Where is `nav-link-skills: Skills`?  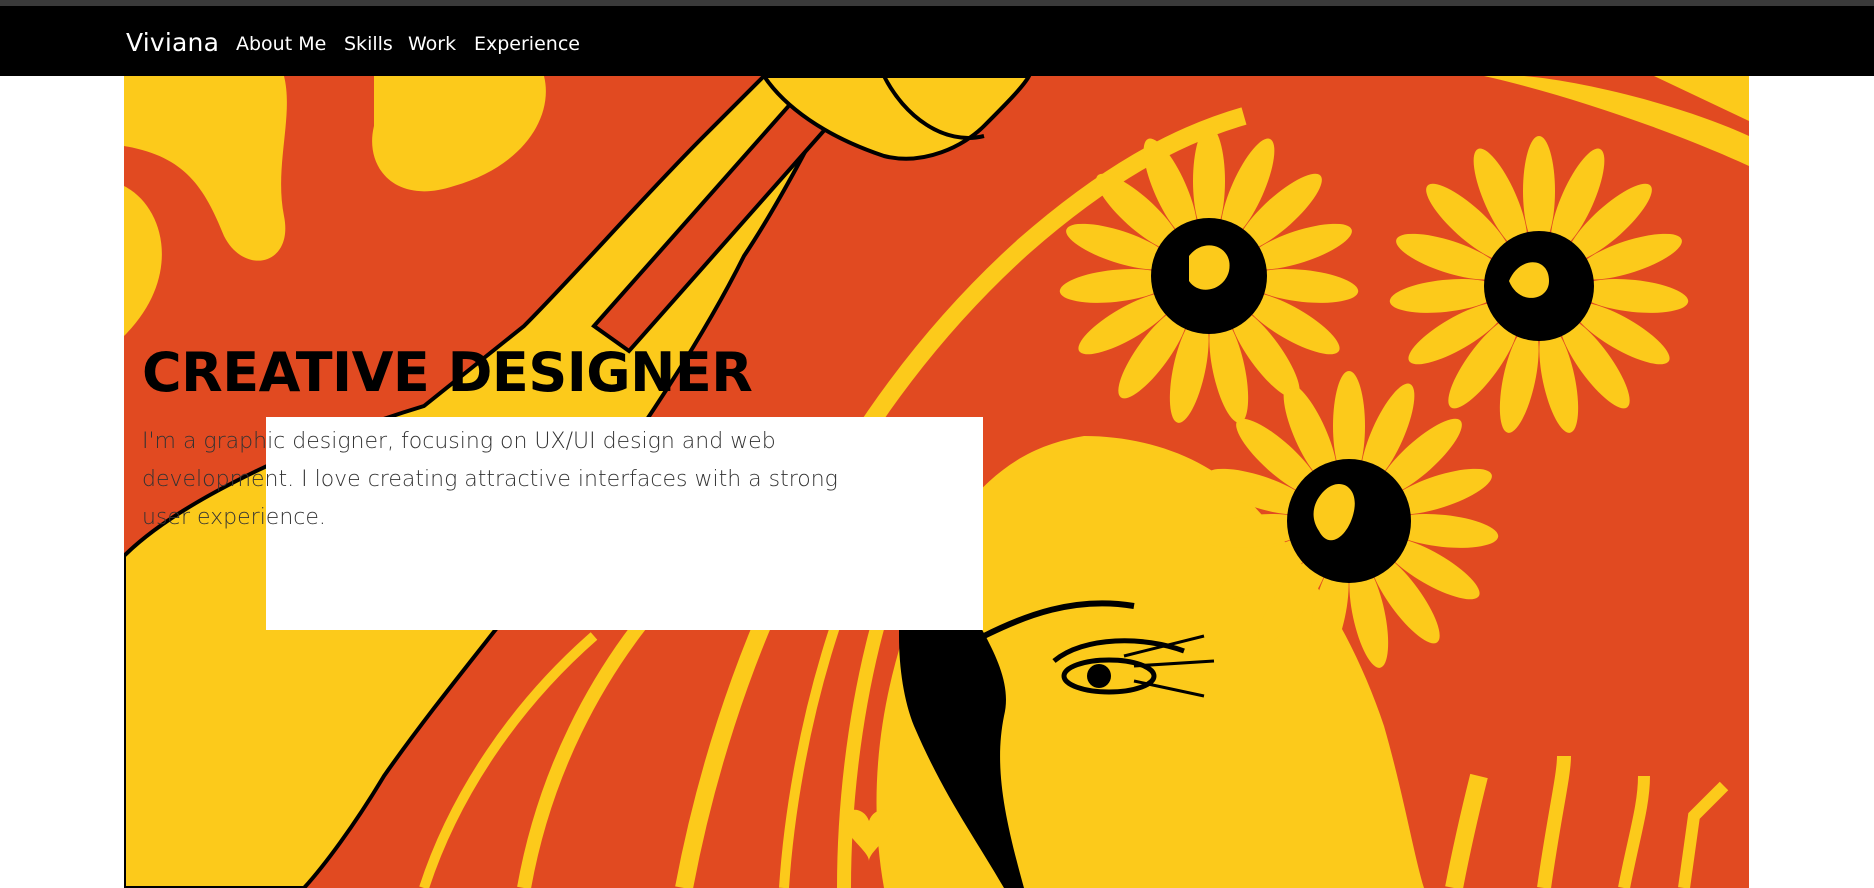
nav-link-skills: Skills is located at coordinates (368, 44).